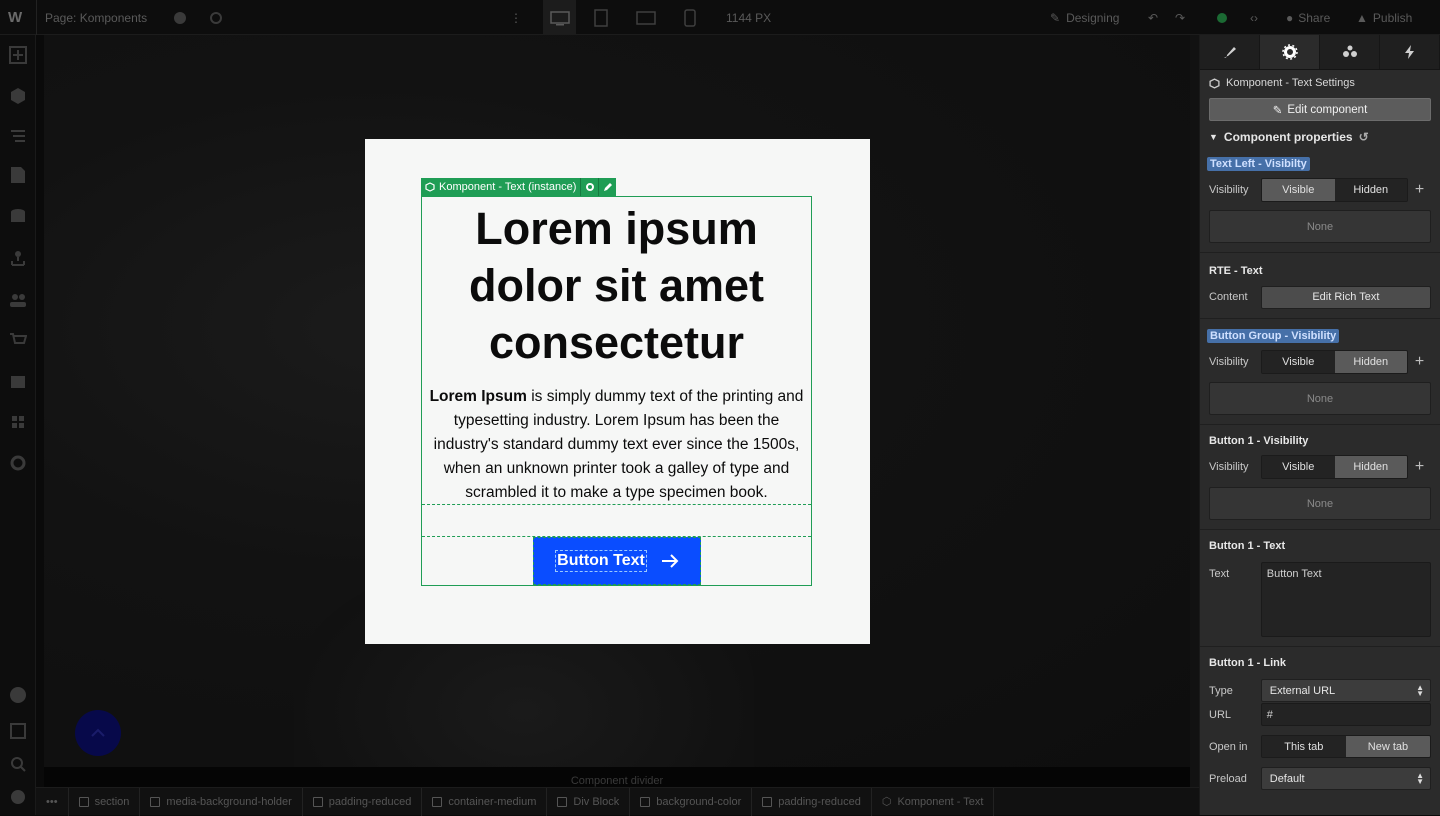  I want to click on breadcrumb-item: background-color, so click(691, 801).